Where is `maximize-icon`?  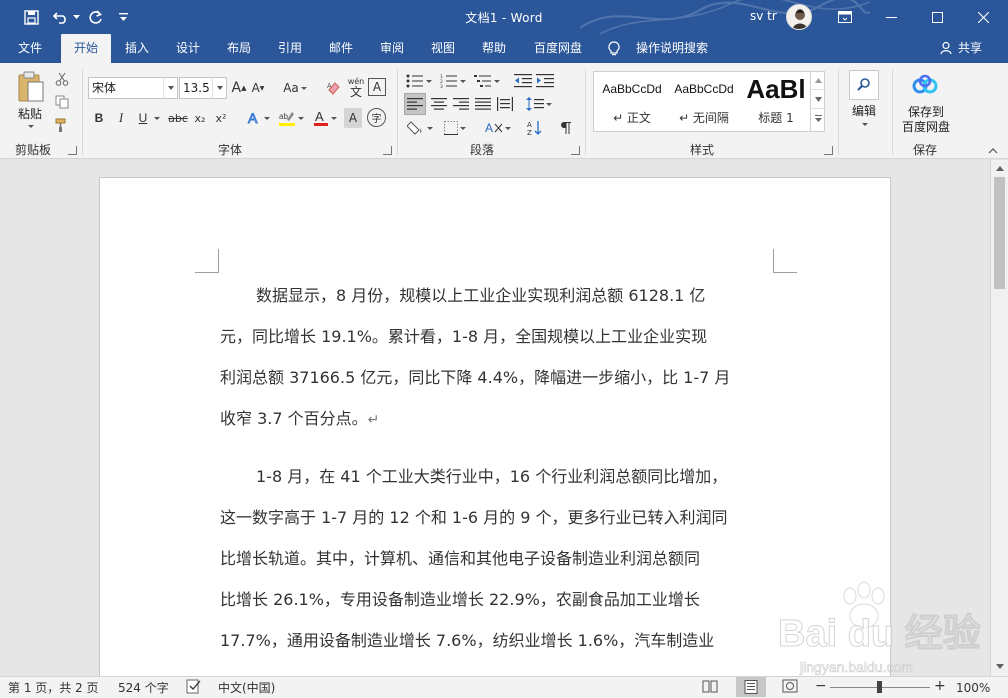
maximize-icon is located at coordinates (937, 17).